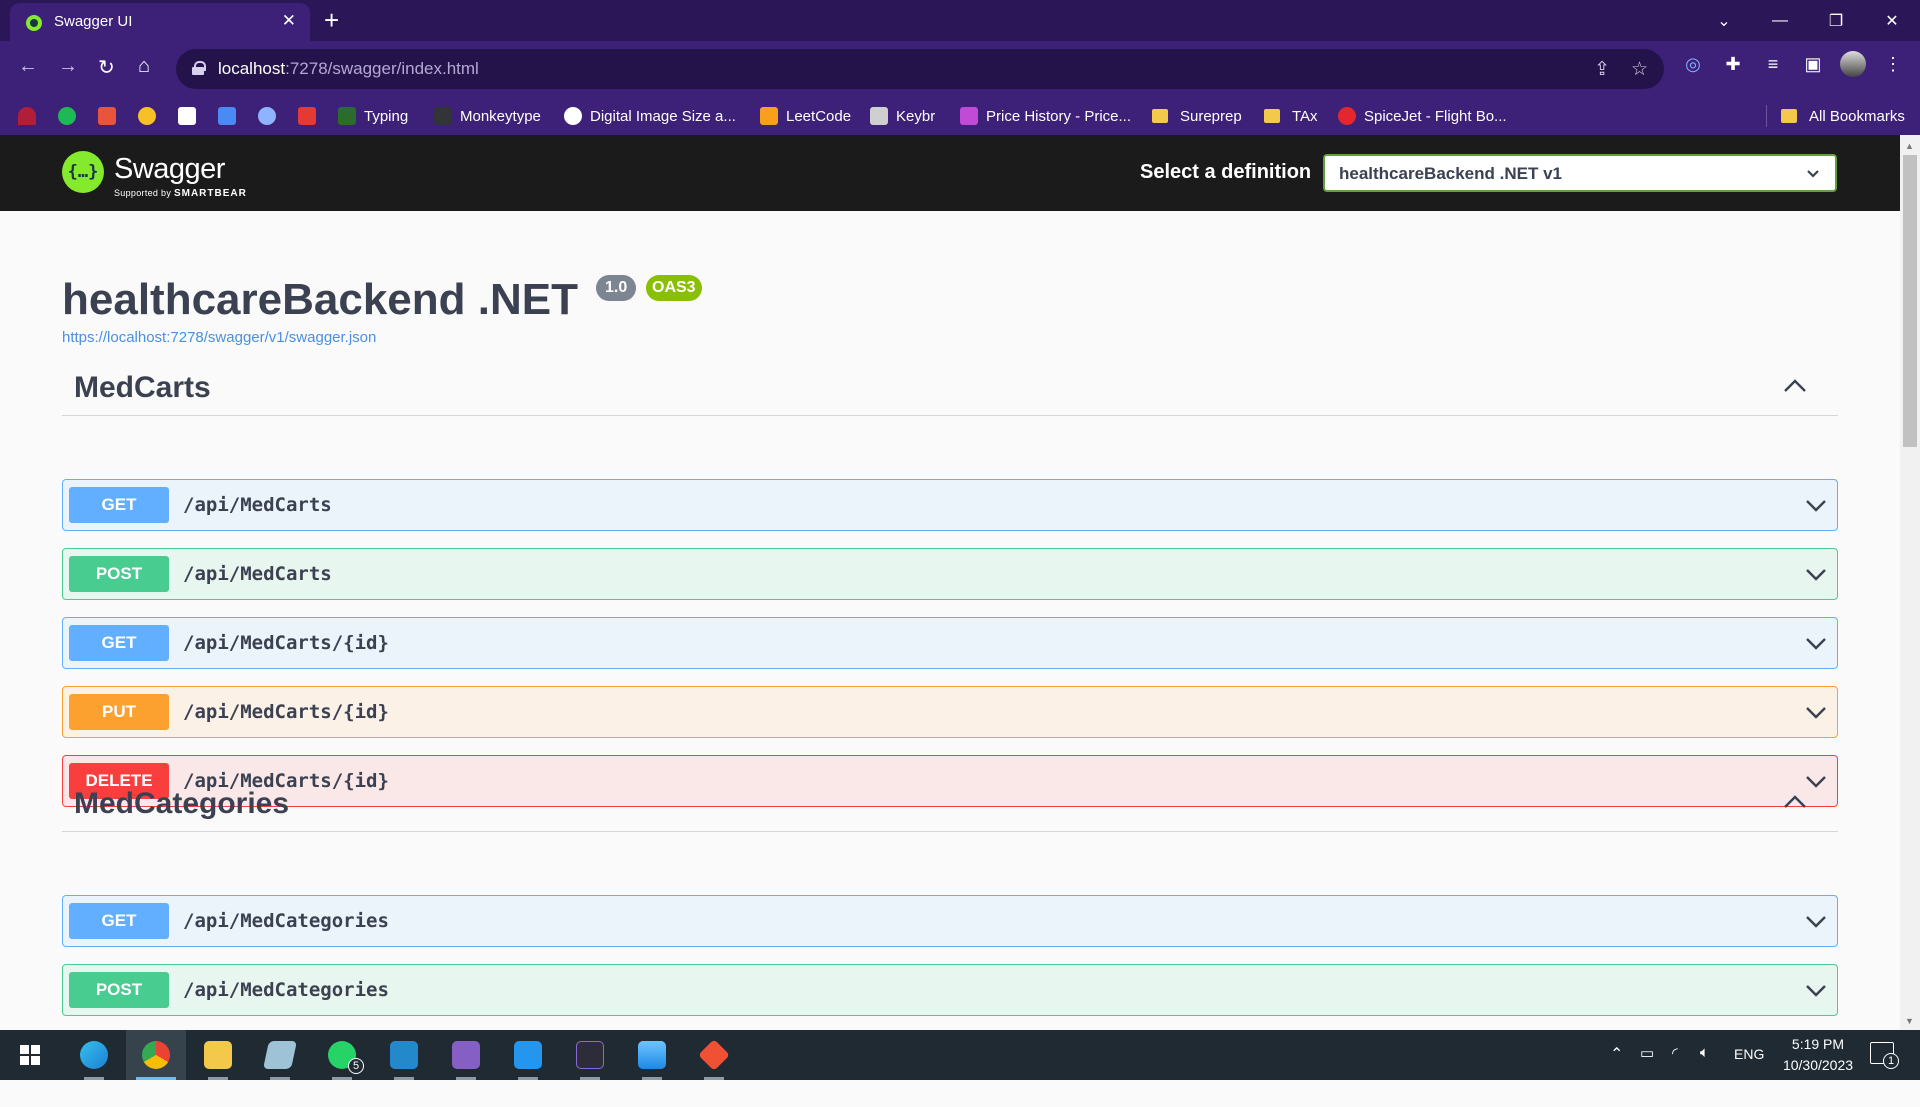 The height and width of the screenshot is (1107, 1920). I want to click on bookmark-keybr: Keybr, so click(902, 116).